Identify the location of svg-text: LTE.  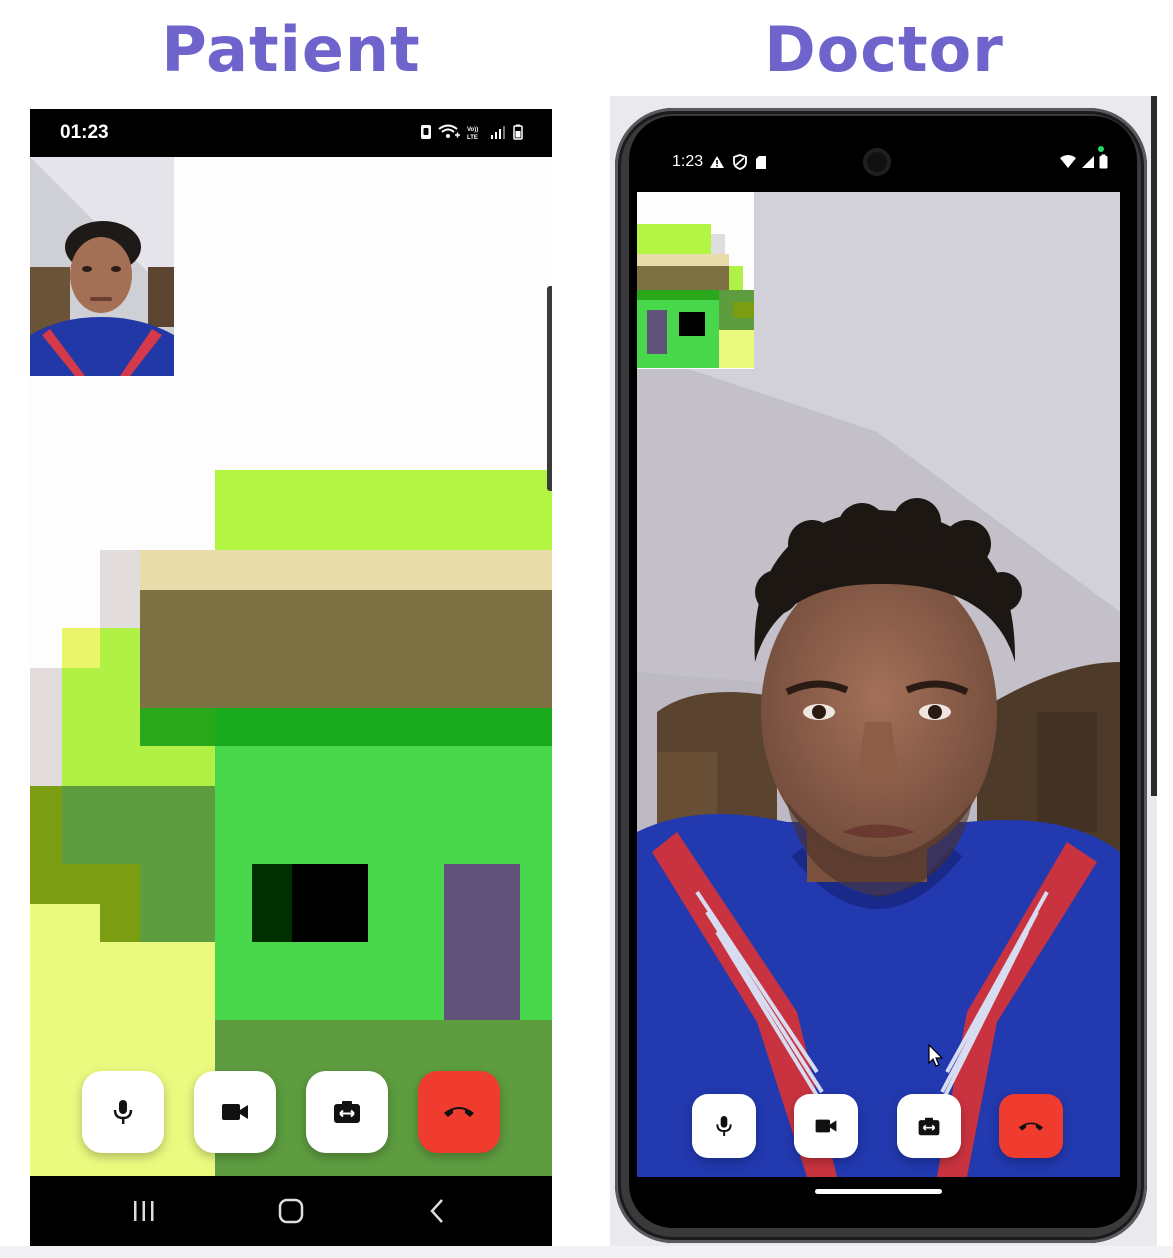
(472, 137).